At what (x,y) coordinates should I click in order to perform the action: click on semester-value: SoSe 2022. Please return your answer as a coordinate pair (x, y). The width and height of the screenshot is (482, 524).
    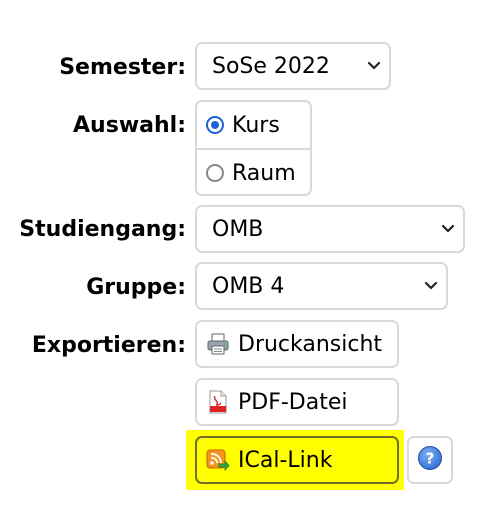
    Looking at the image, I should click on (271, 66).